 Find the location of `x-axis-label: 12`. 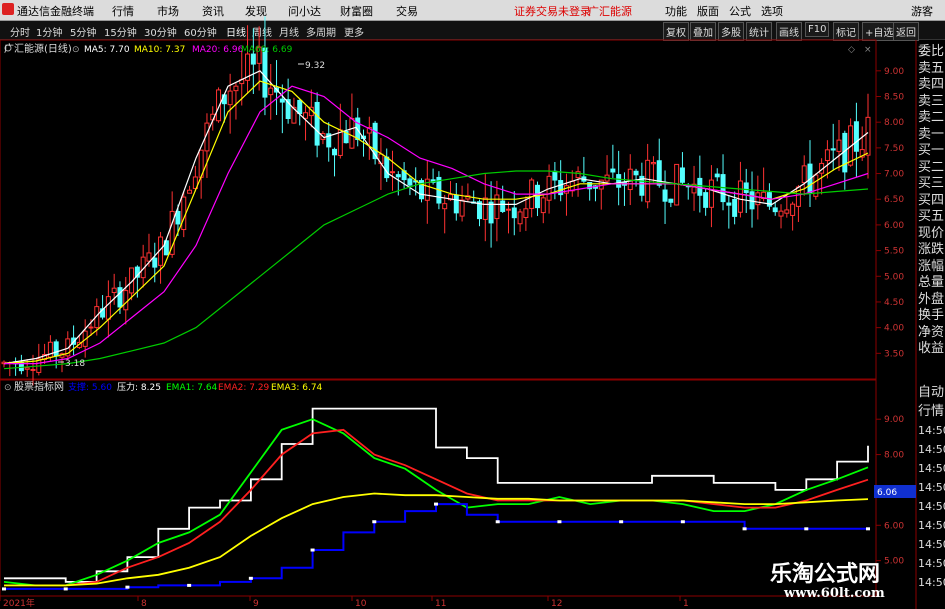

x-axis-label: 12 is located at coordinates (556, 604).